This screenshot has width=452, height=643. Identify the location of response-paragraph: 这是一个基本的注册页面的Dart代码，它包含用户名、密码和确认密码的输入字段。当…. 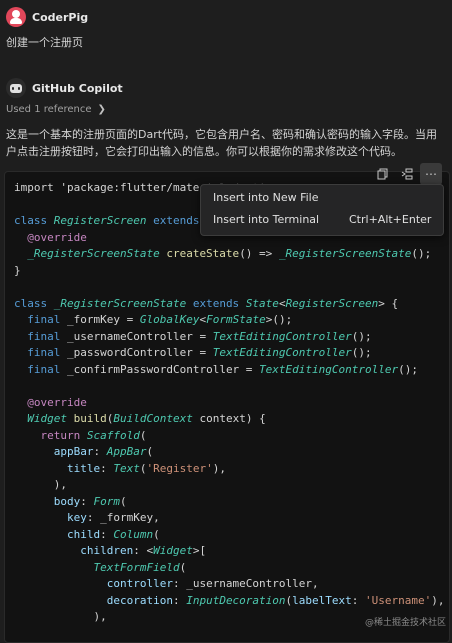
(222, 143).